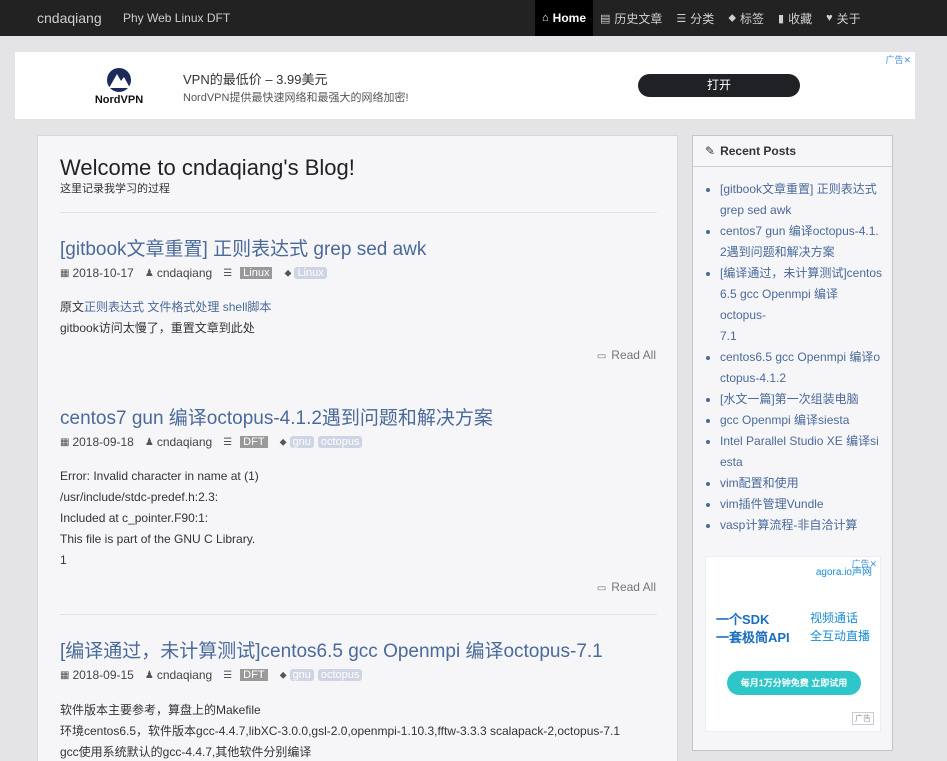 The image size is (947, 761). What do you see at coordinates (801, 273) in the screenshot?
I see `recent-post-label: [编译通过，未计算测试]centos` at bounding box center [801, 273].